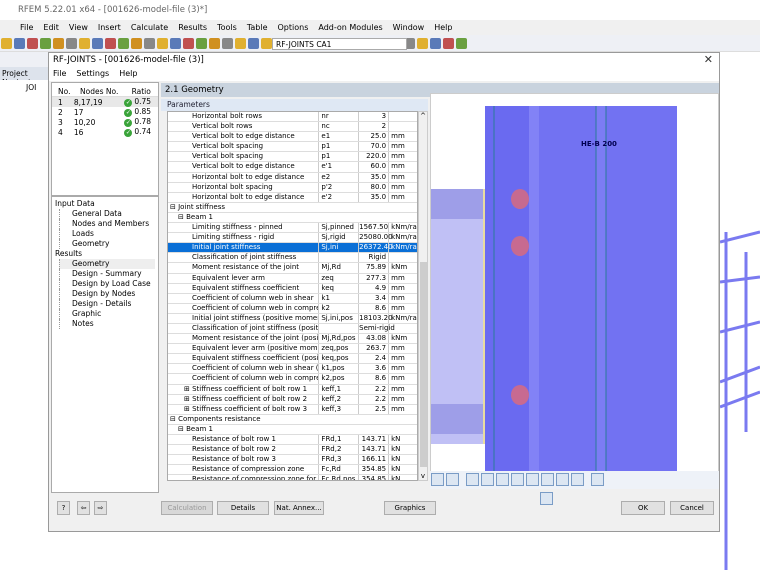  Describe the element at coordinates (292, 440) in the screenshot. I see `table-row: Resistance of bolt row 1 FRd,1 143.71 kN` at that location.